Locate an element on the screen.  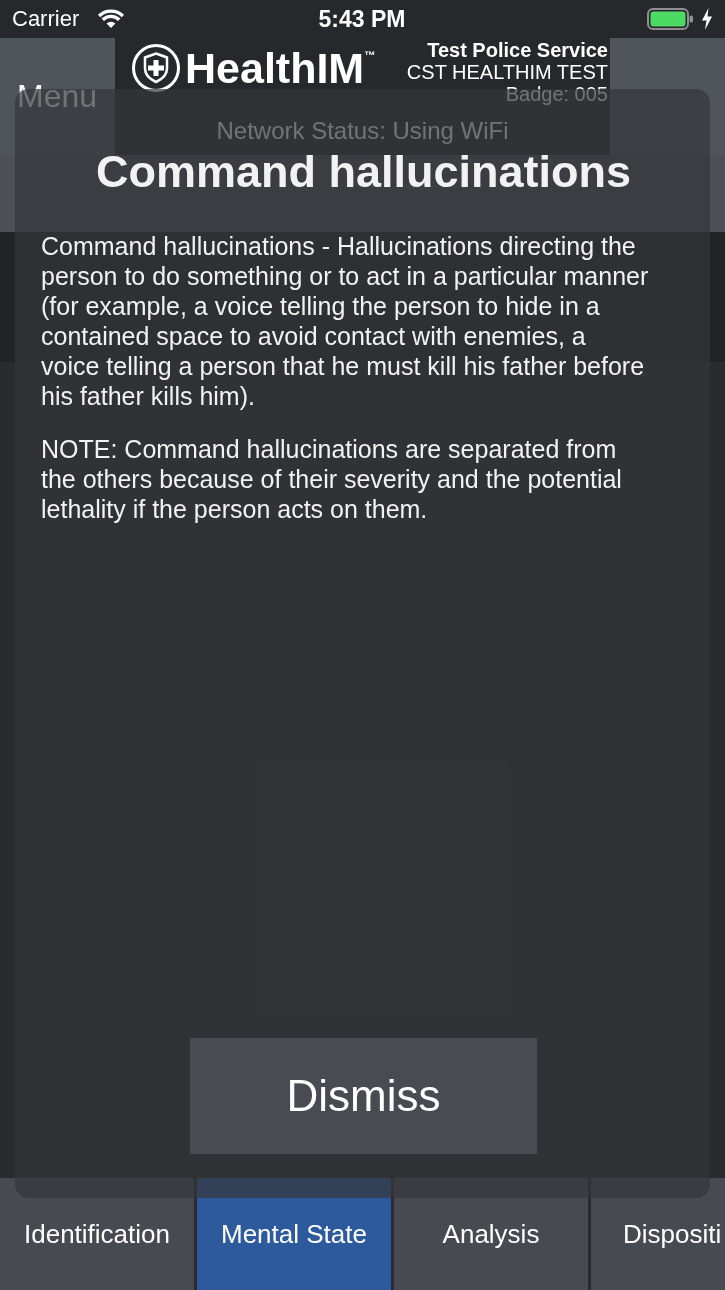
dialog-paragraph: NOTE: Command hallucinations are separated from the others because of their severity and the potential lethality if the person acts on them. is located at coordinates (332, 479).